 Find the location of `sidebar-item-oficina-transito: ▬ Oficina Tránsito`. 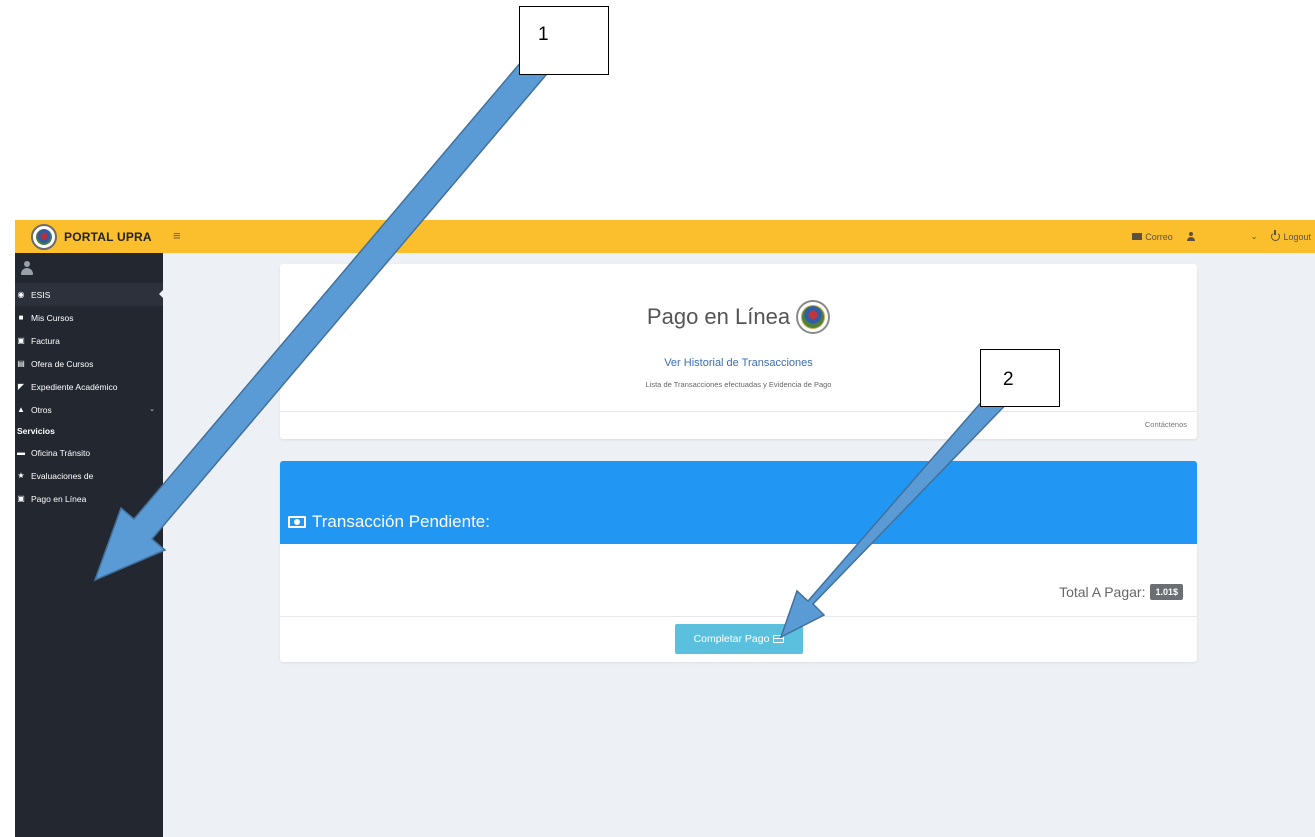

sidebar-item-oficina-transito: ▬ Oficina Tránsito is located at coordinates (89, 452).